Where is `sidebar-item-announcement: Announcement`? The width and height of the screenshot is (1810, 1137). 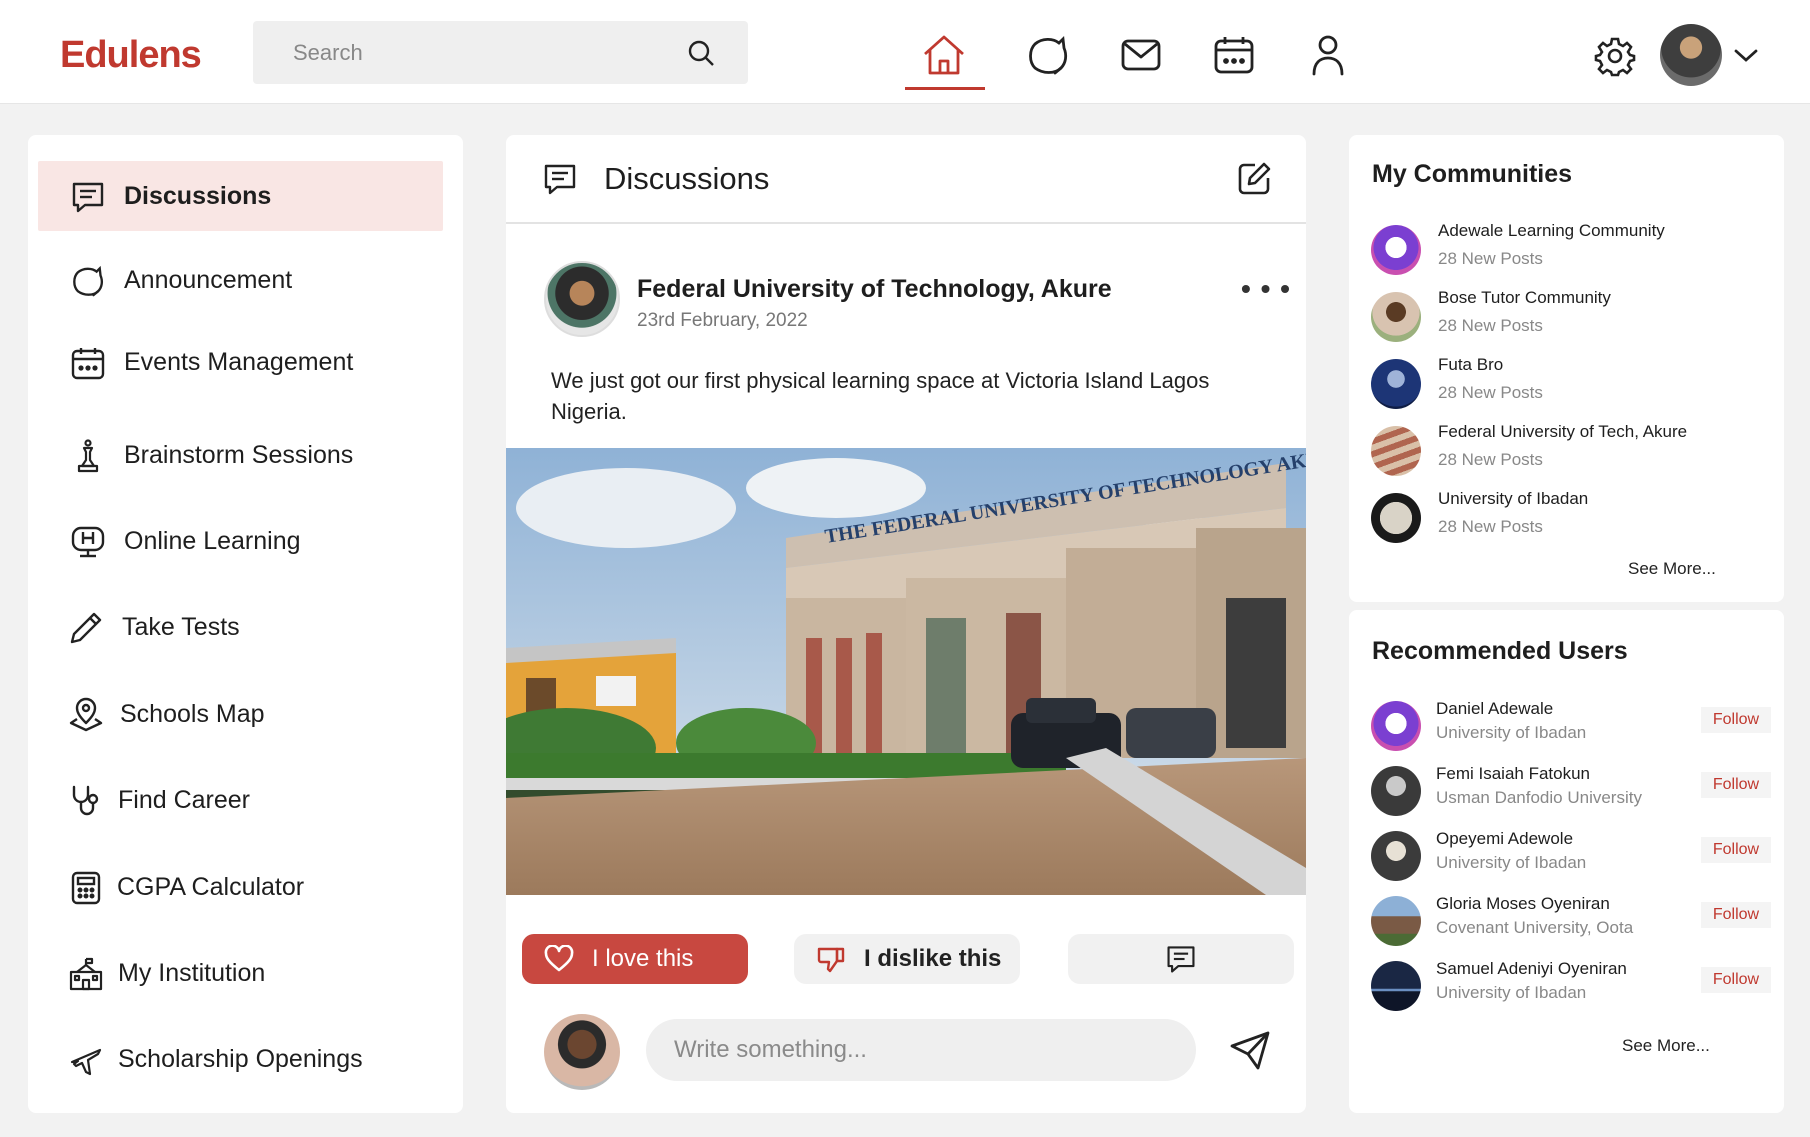
sidebar-item-announcement: Announcement is located at coordinates (240, 280).